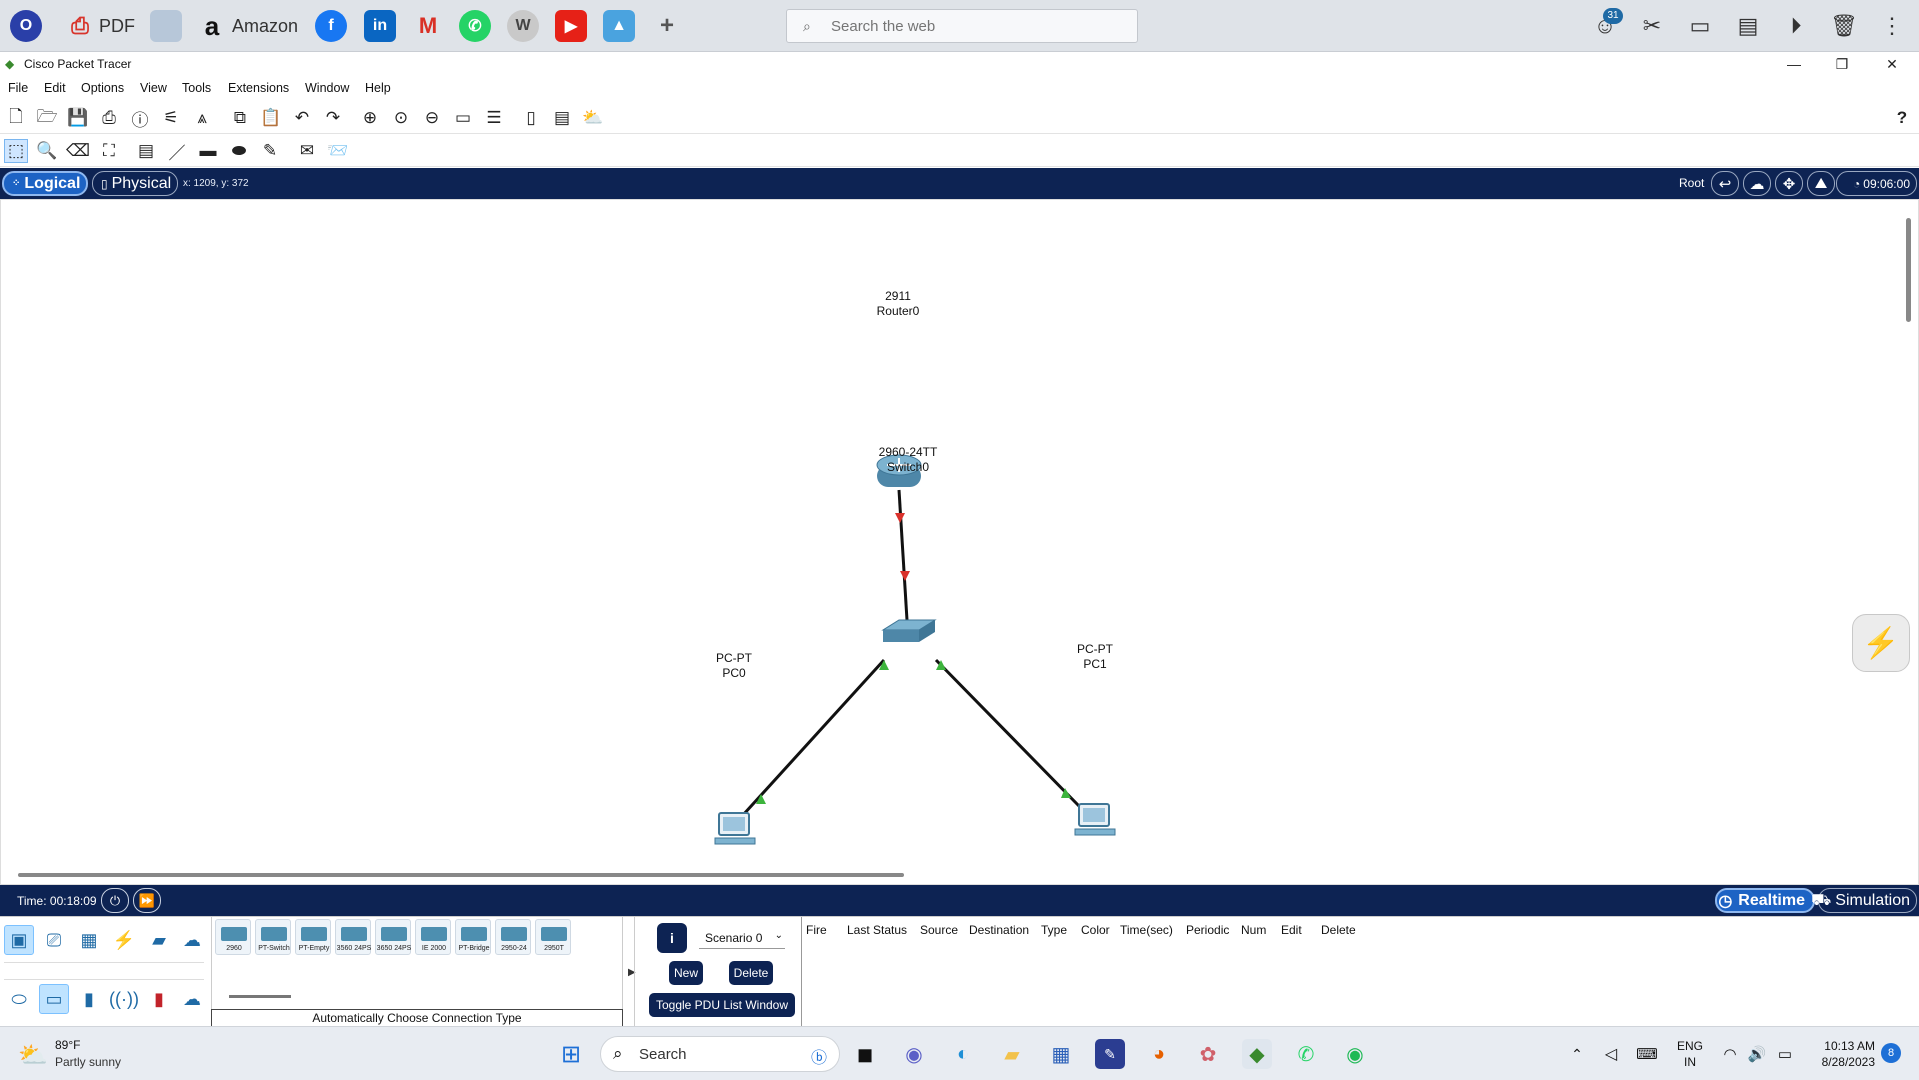  I want to click on weather-description: Partly sunny, so click(88, 1062).